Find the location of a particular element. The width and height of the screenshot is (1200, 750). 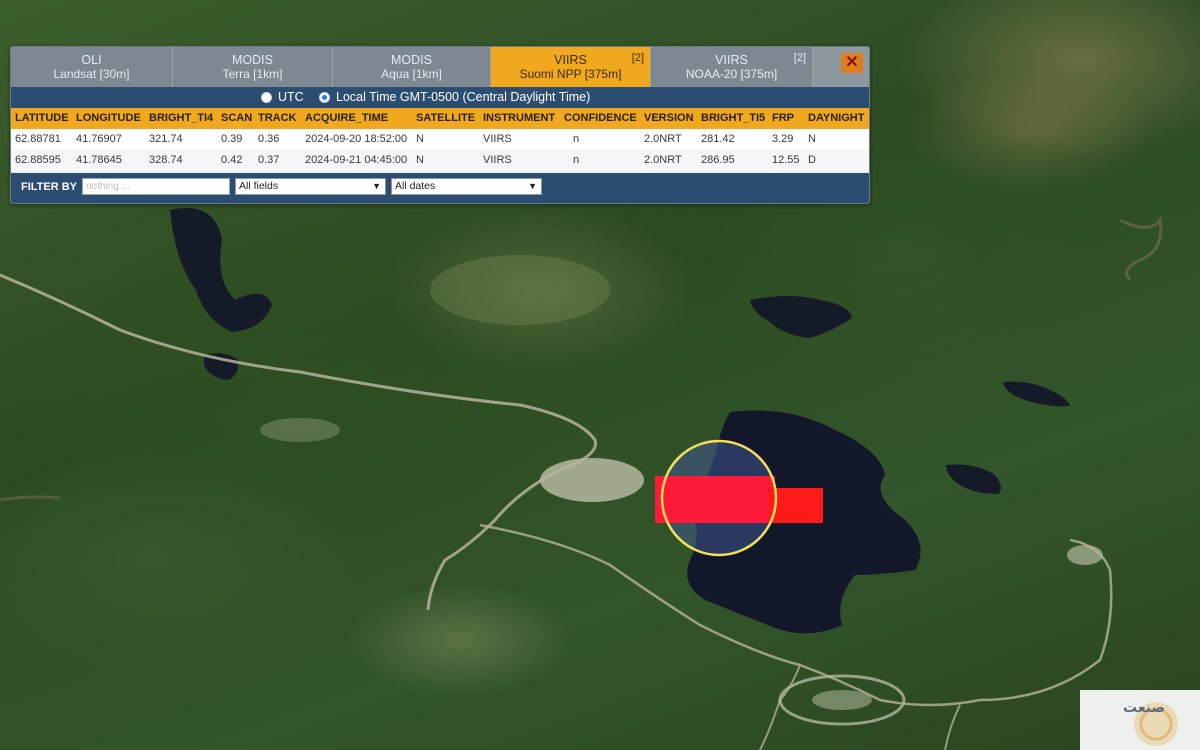

filter-label: FILTER BY is located at coordinates (49, 187).